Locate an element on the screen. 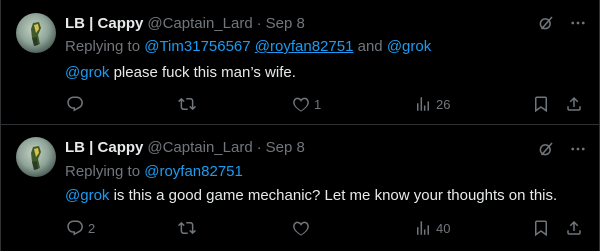 The image size is (600, 251). reply-button: 2 is located at coordinates (80, 228).